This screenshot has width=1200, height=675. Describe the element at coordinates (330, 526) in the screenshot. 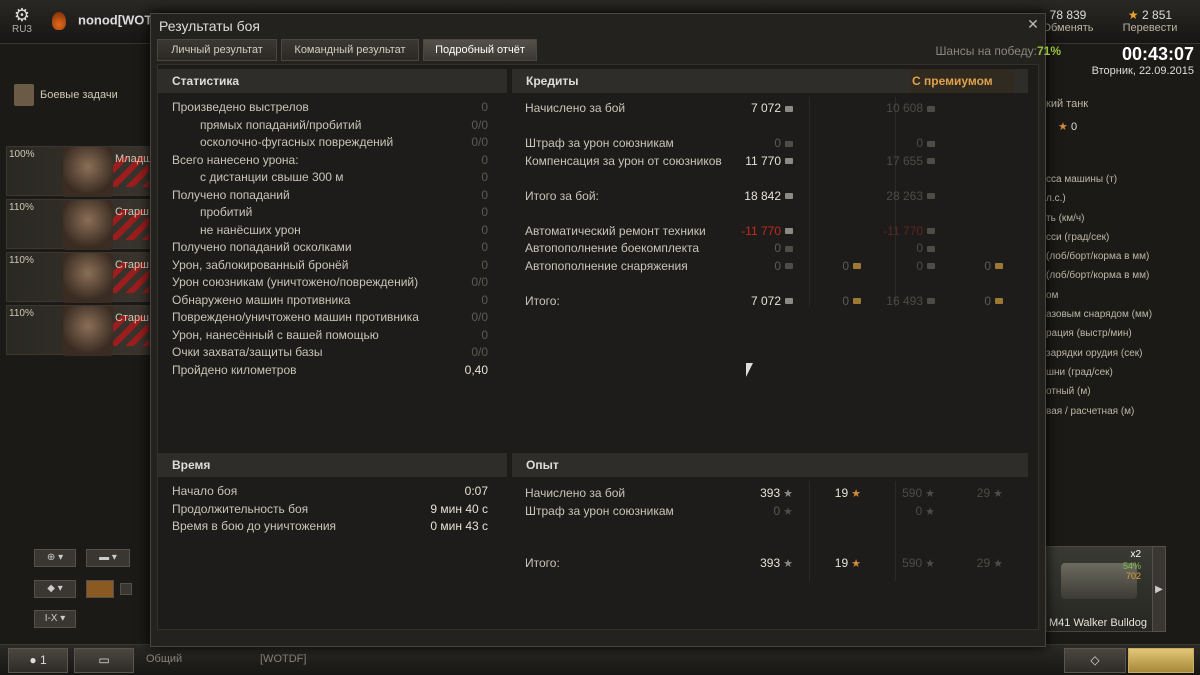

I see `time-row: Время в бою до уничтожения 0 мин 43 с` at that location.